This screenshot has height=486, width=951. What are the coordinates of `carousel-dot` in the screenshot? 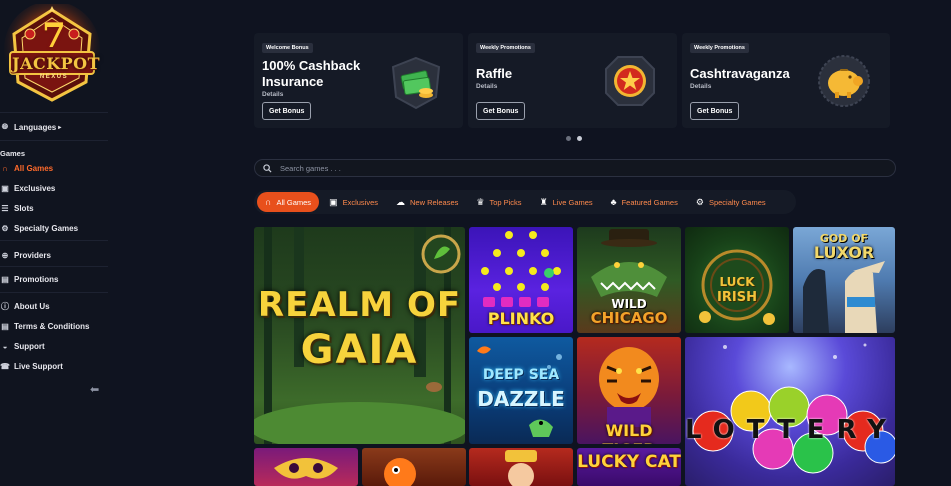 It's located at (568, 138).